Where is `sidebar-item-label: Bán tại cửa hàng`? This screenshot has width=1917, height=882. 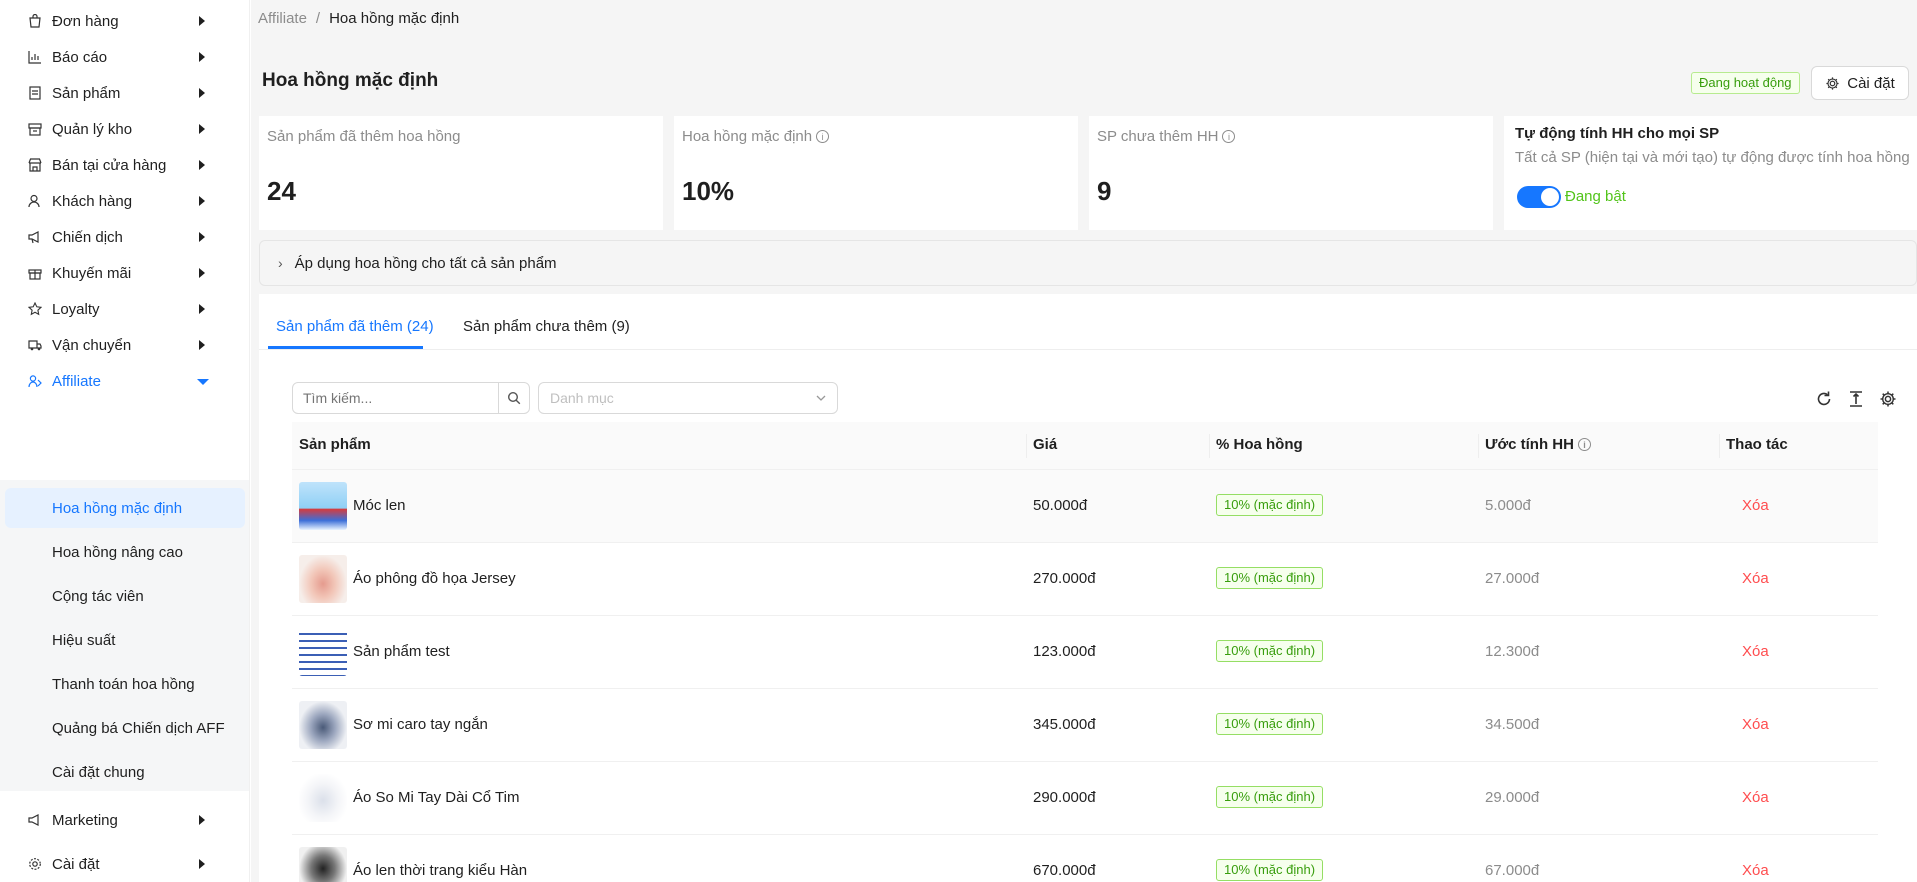
sidebar-item-label: Bán tại cửa hàng is located at coordinates (109, 165).